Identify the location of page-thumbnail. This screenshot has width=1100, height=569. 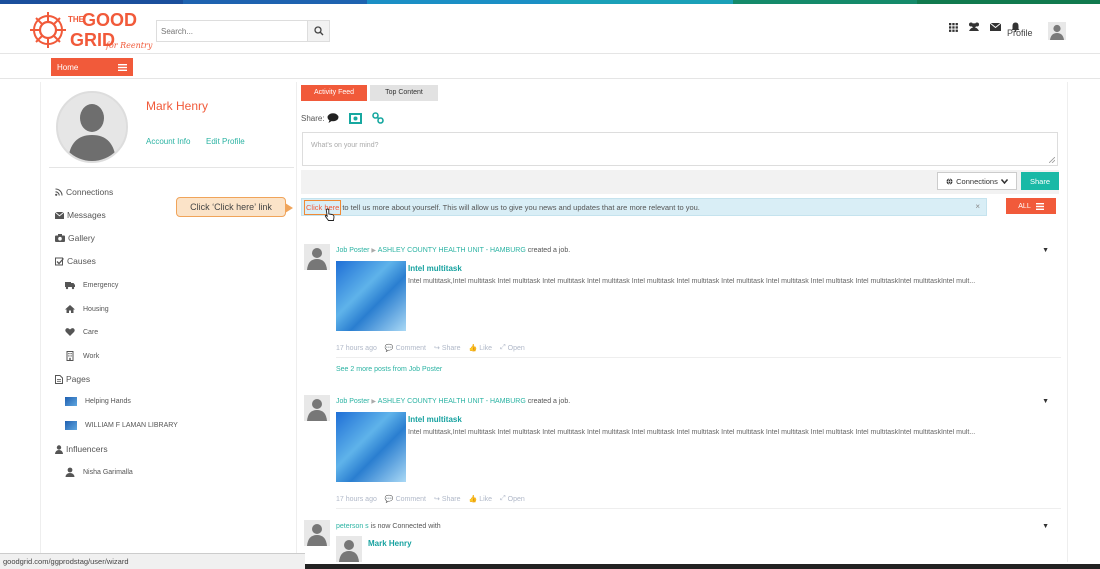
(71, 425).